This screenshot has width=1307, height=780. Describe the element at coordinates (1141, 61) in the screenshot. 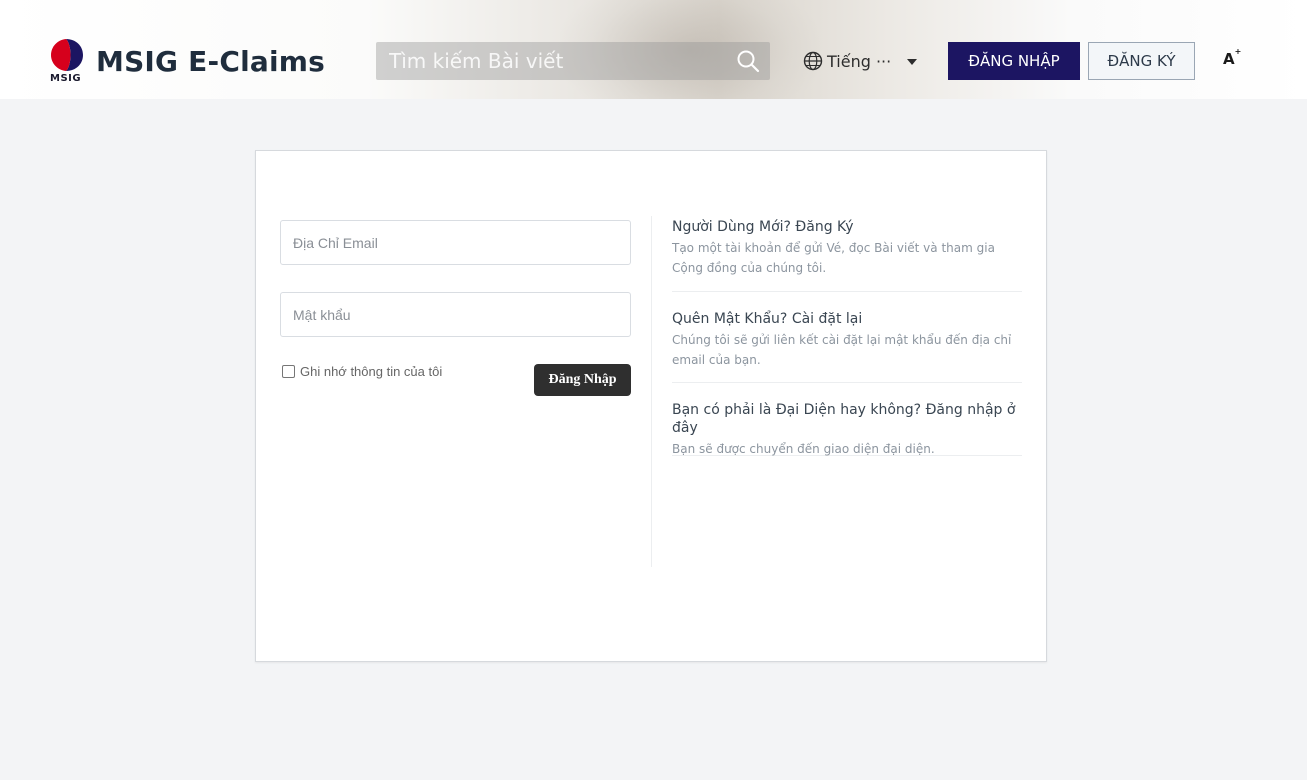

I see `header-register-button: ĐĂNG KÝ` at that location.